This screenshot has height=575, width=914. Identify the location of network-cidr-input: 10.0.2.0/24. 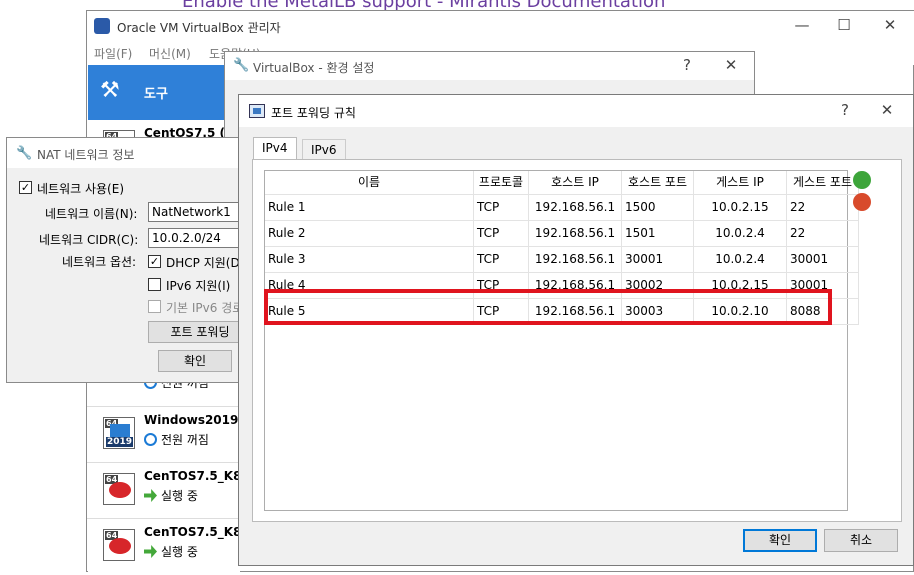
(197, 238).